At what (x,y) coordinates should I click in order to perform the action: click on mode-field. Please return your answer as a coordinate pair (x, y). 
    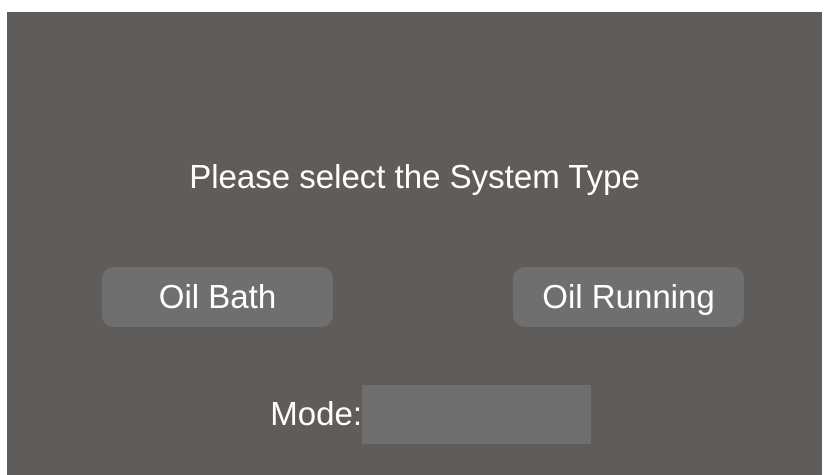
    Looking at the image, I should click on (476, 414).